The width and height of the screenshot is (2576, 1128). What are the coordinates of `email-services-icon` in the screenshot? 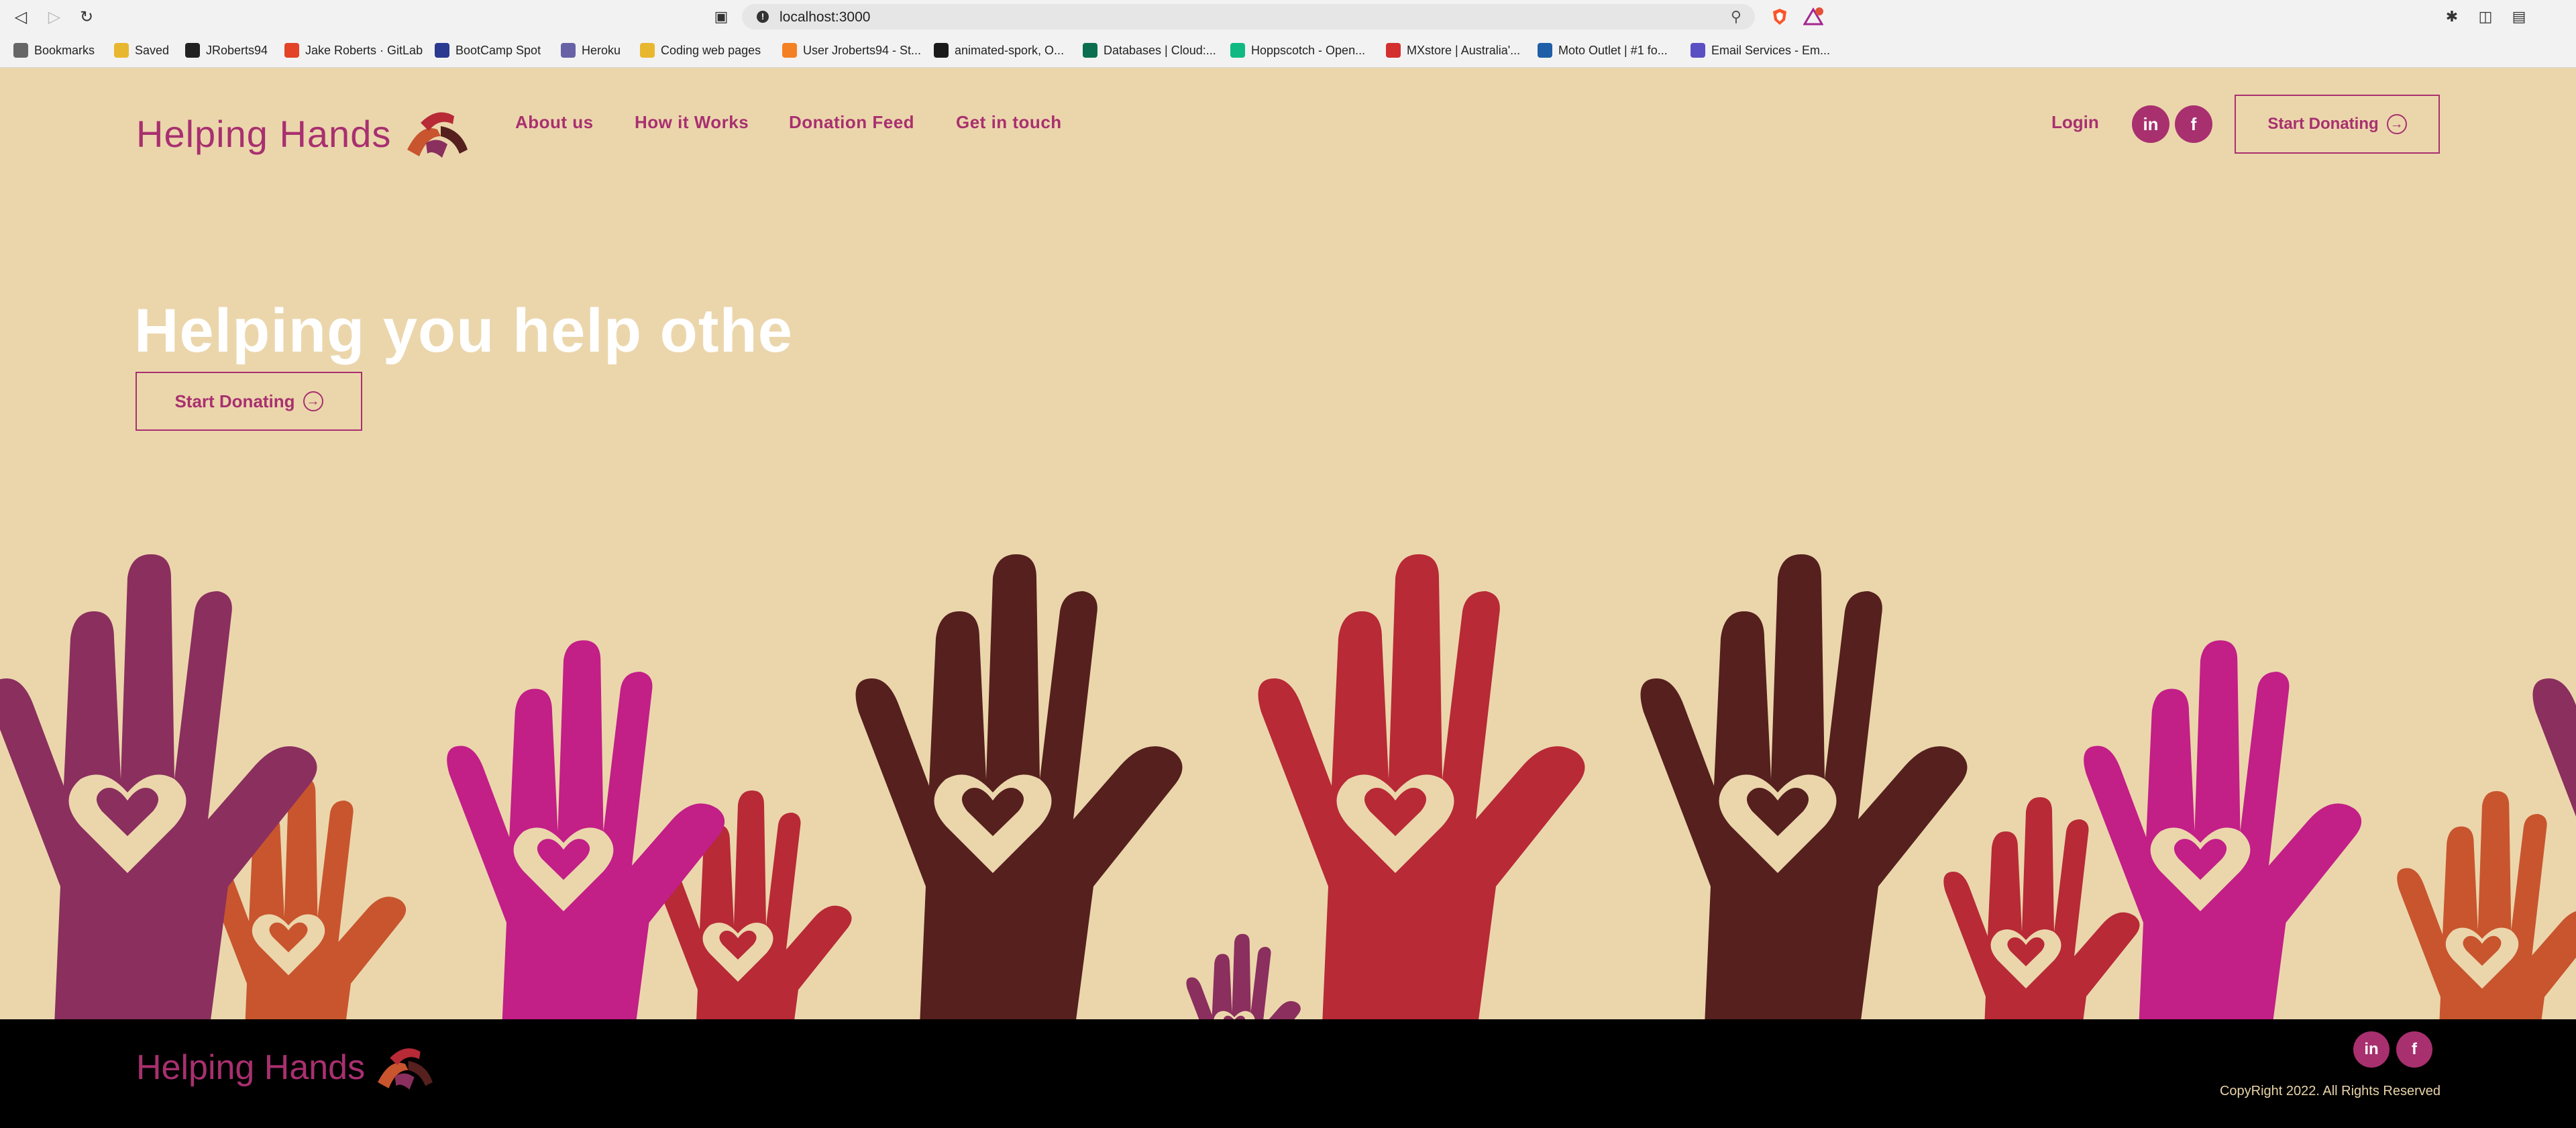 It's located at (1697, 50).